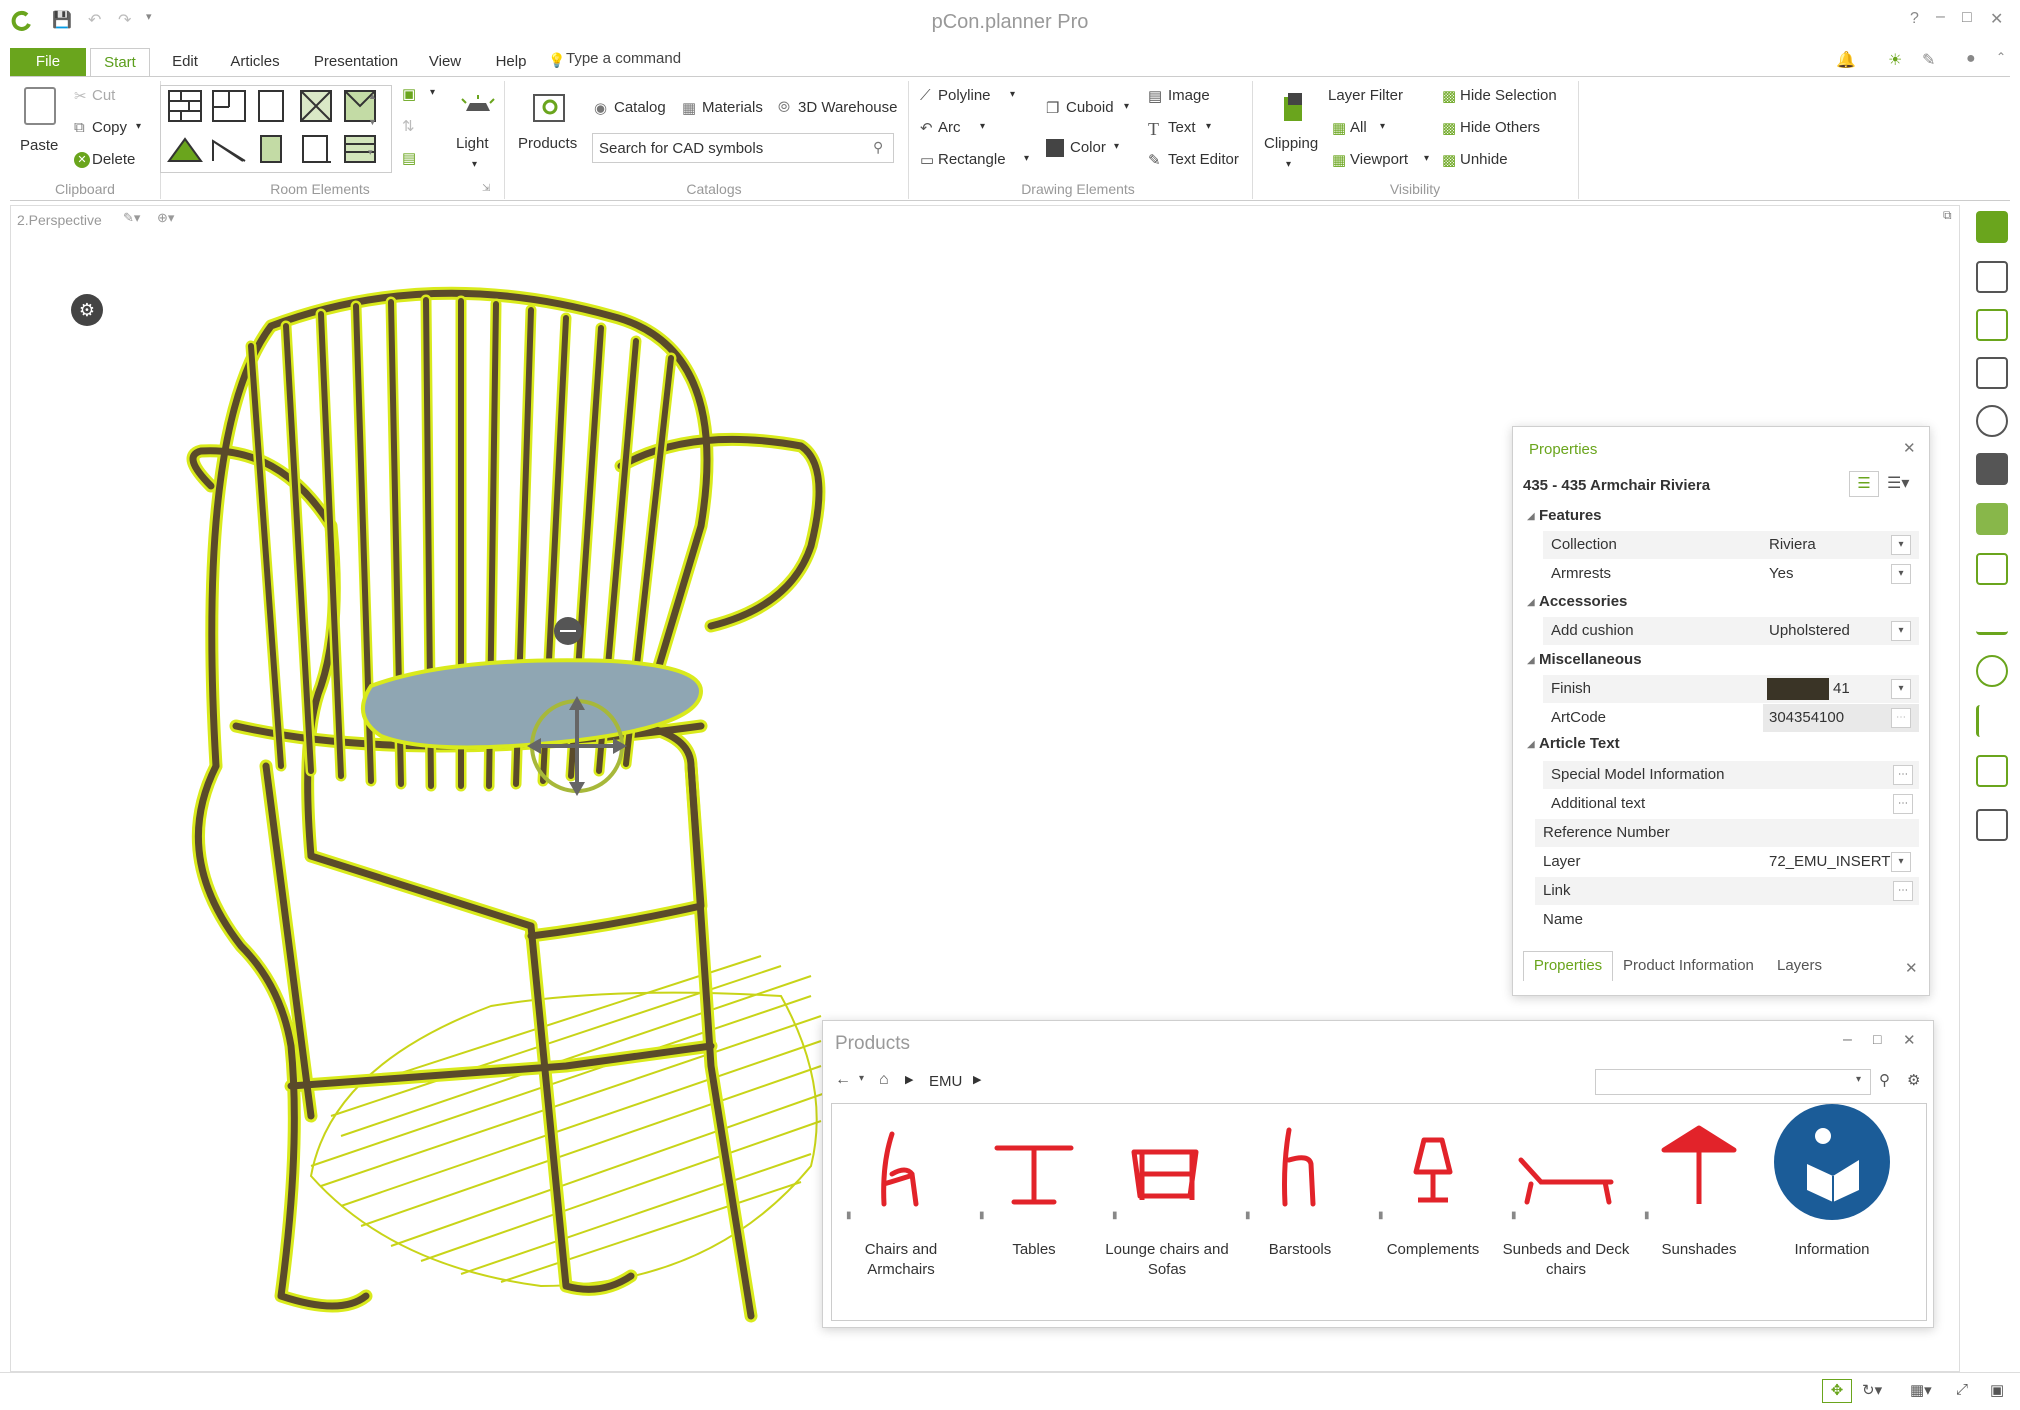 The width and height of the screenshot is (2020, 1410). I want to click on tab-product-information: Product Information, so click(1688, 965).